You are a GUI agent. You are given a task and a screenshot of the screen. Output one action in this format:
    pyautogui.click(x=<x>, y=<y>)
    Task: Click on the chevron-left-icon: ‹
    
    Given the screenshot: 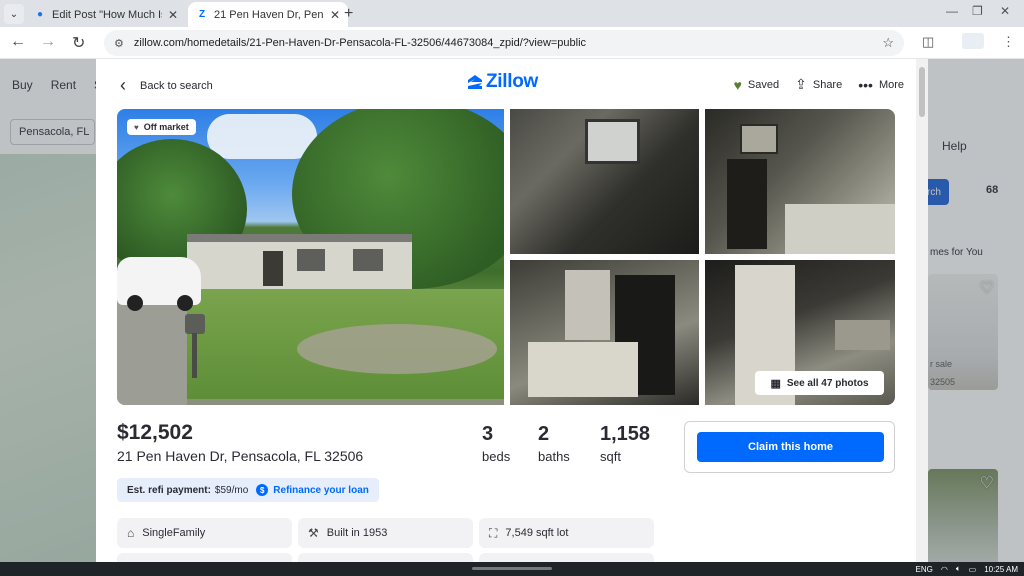 What is the action you would take?
    pyautogui.click(x=123, y=85)
    